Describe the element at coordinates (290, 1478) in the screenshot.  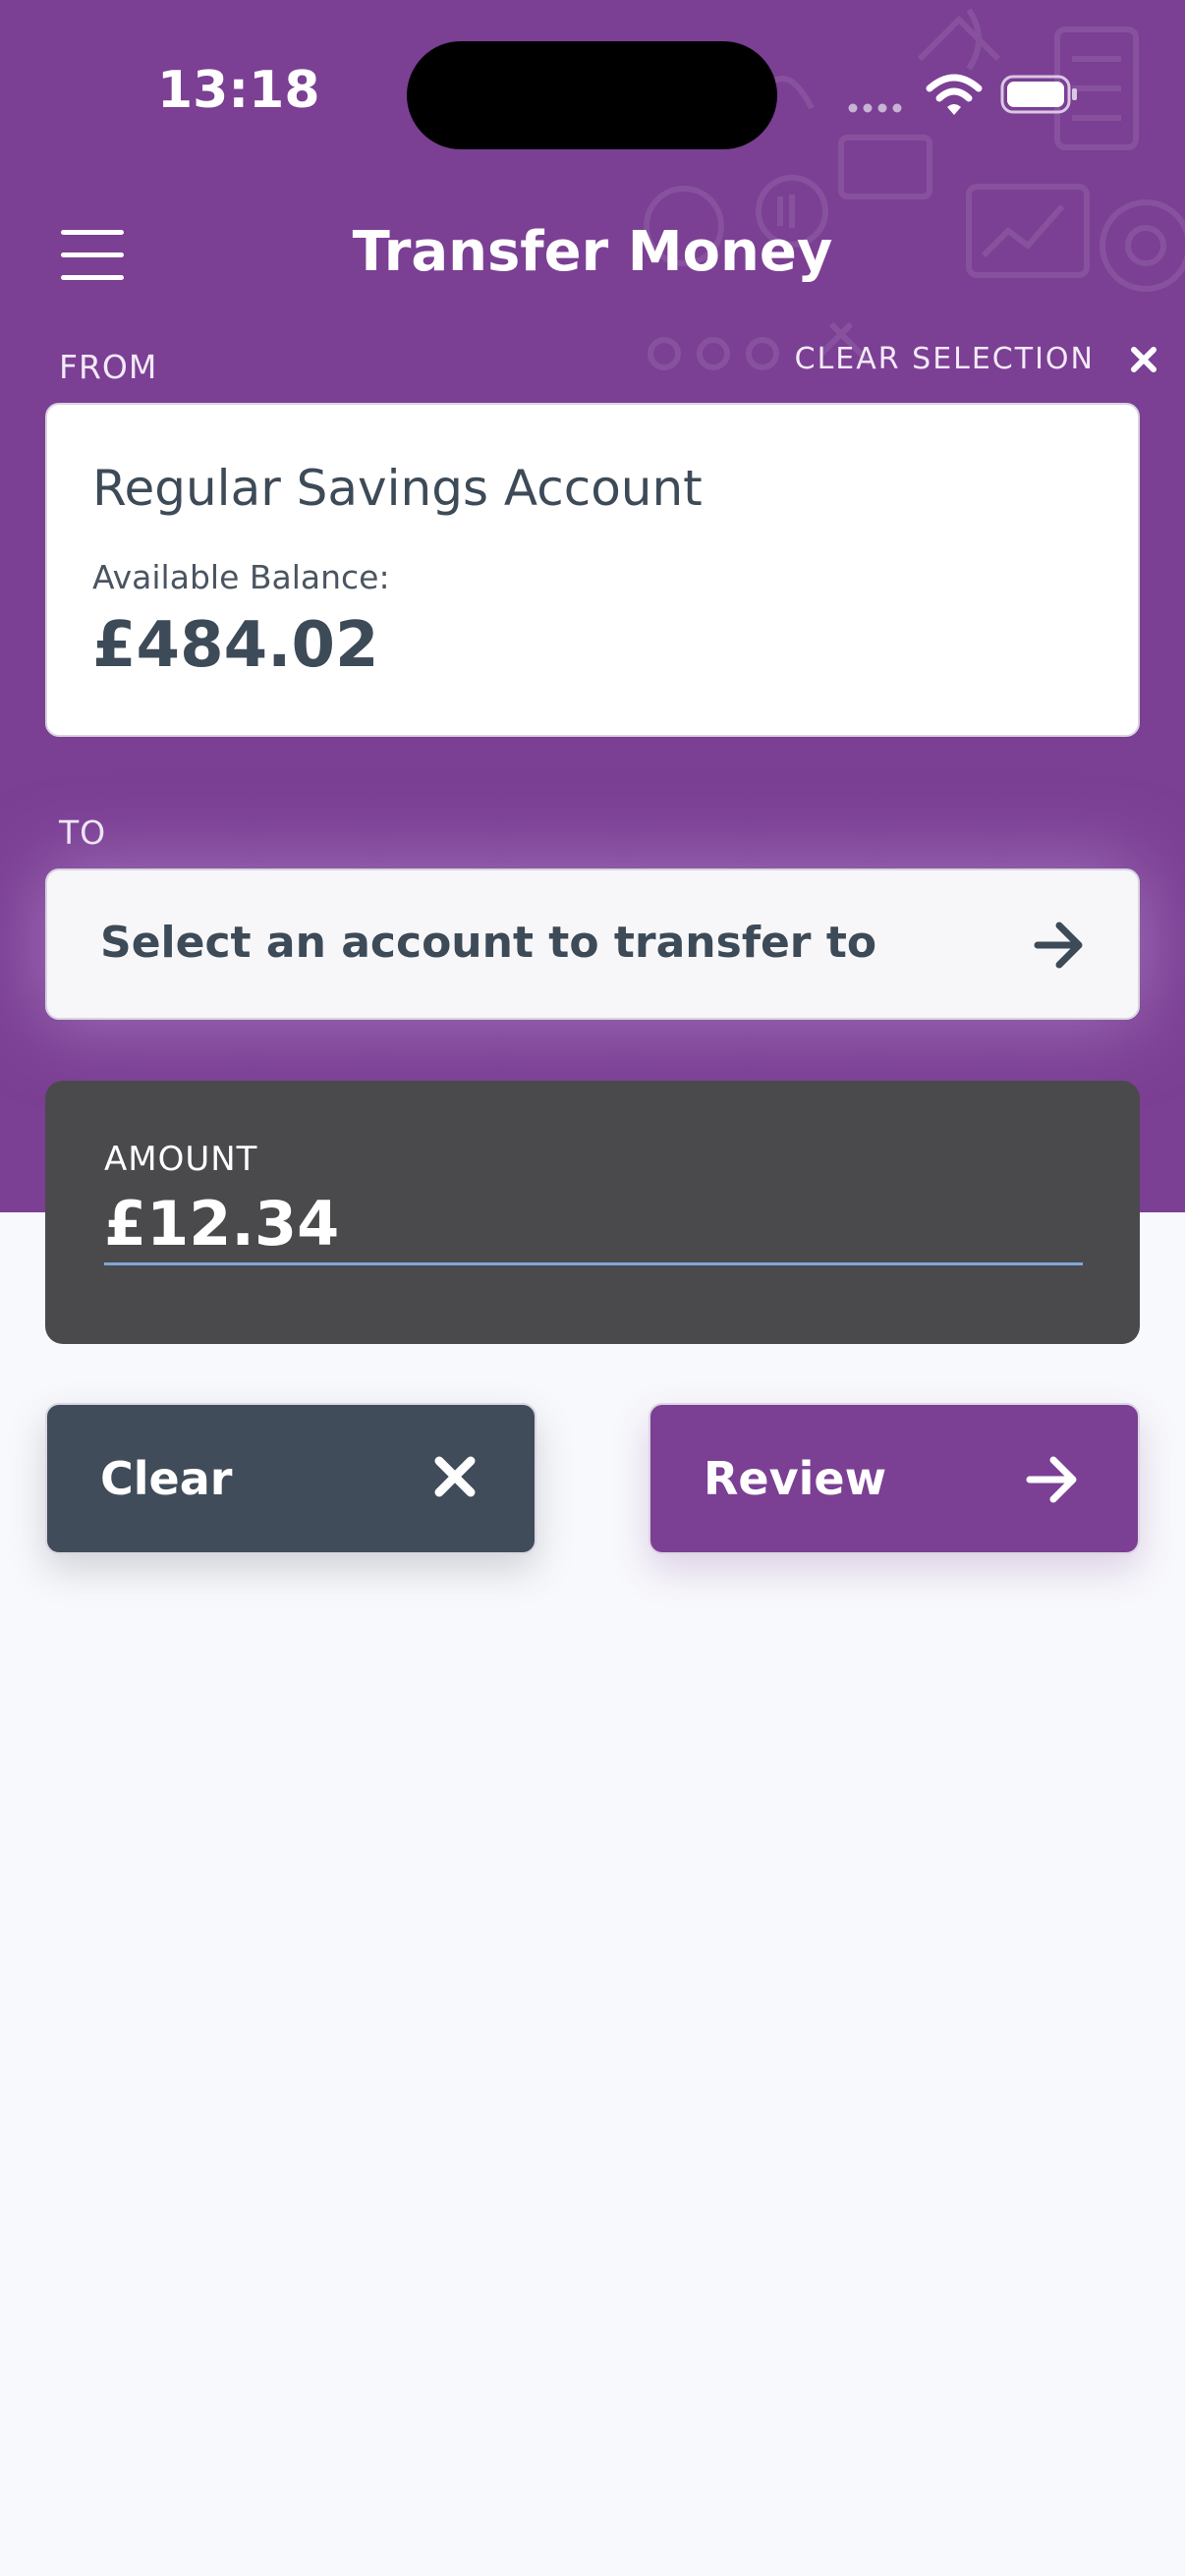
I see `clear-button: Clear` at that location.